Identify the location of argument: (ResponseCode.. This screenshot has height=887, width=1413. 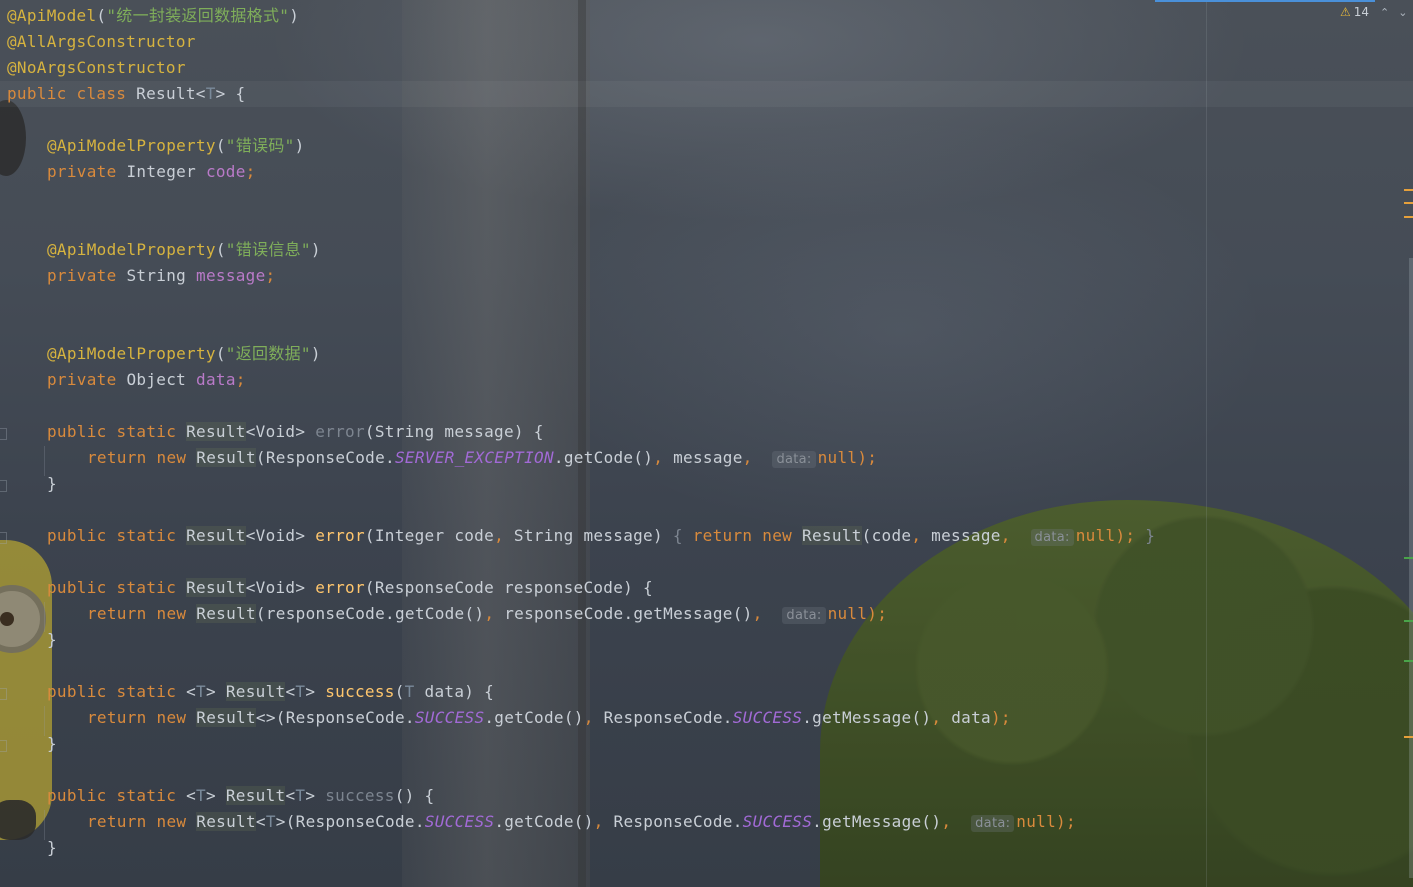
(355, 821).